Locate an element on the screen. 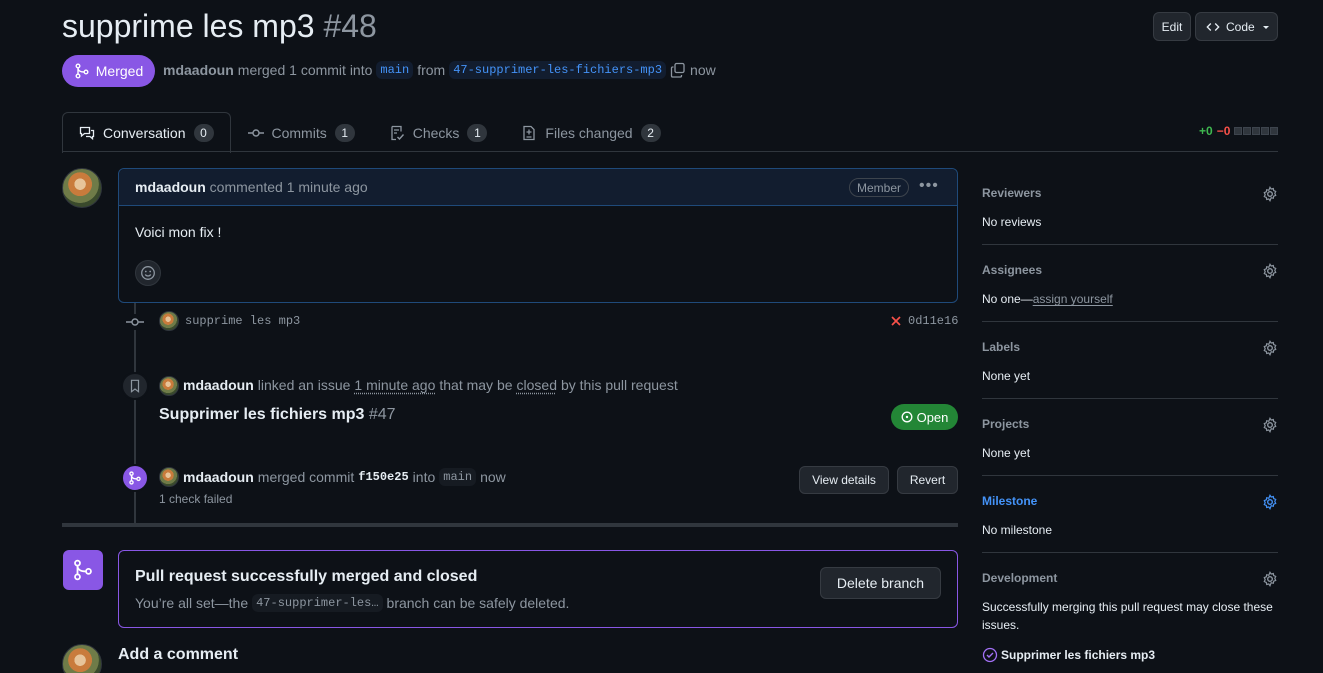 The height and width of the screenshot is (673, 1323). edit-button-label: Edit is located at coordinates (1172, 26).